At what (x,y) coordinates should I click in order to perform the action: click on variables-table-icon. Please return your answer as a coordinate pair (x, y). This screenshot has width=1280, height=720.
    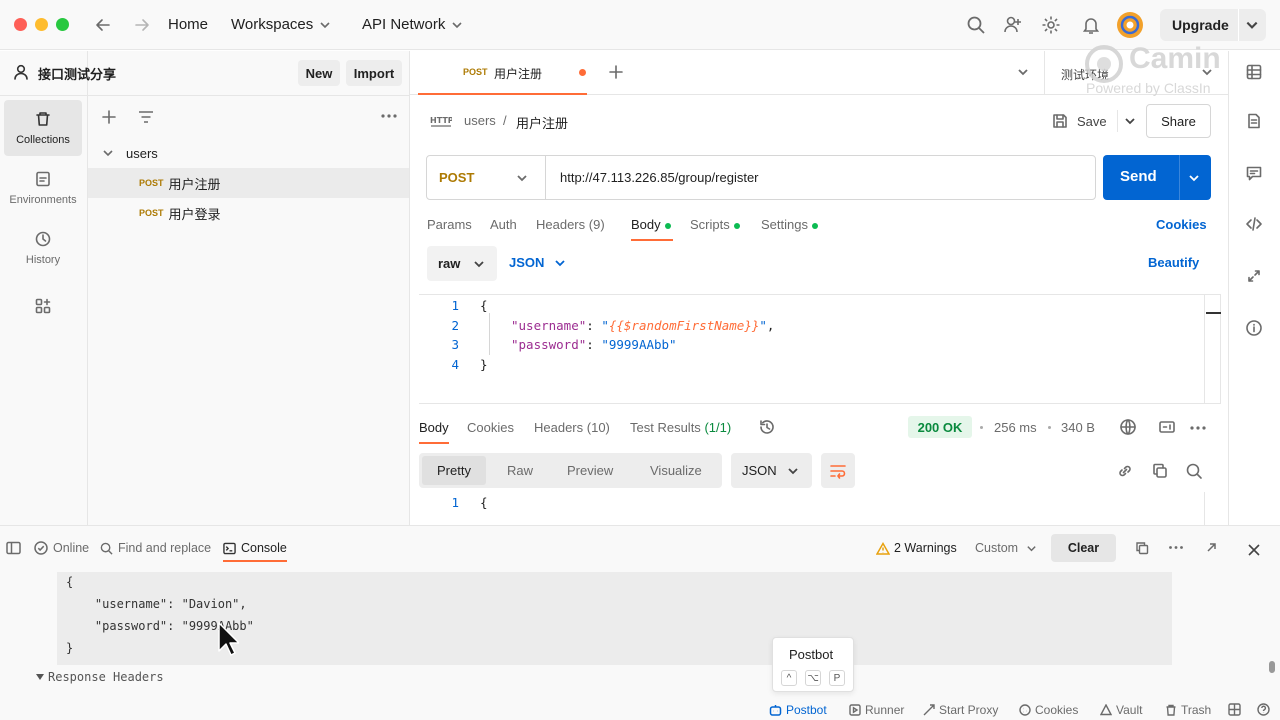
    Looking at the image, I should click on (1254, 72).